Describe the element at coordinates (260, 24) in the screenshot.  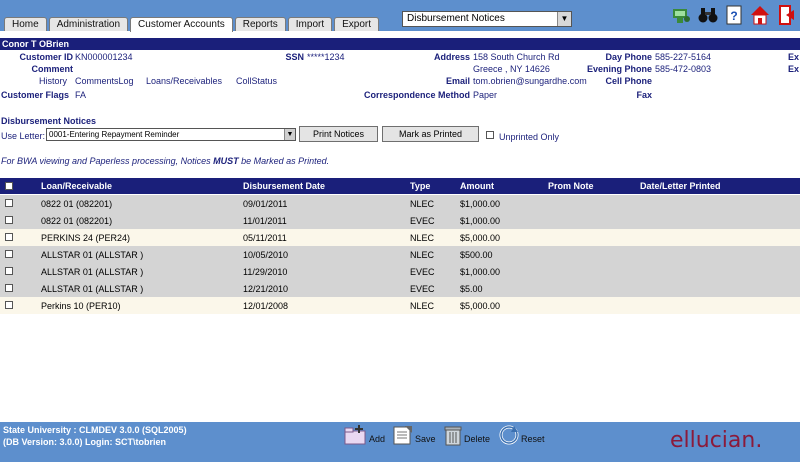
I see `tab-reports: Reports` at that location.